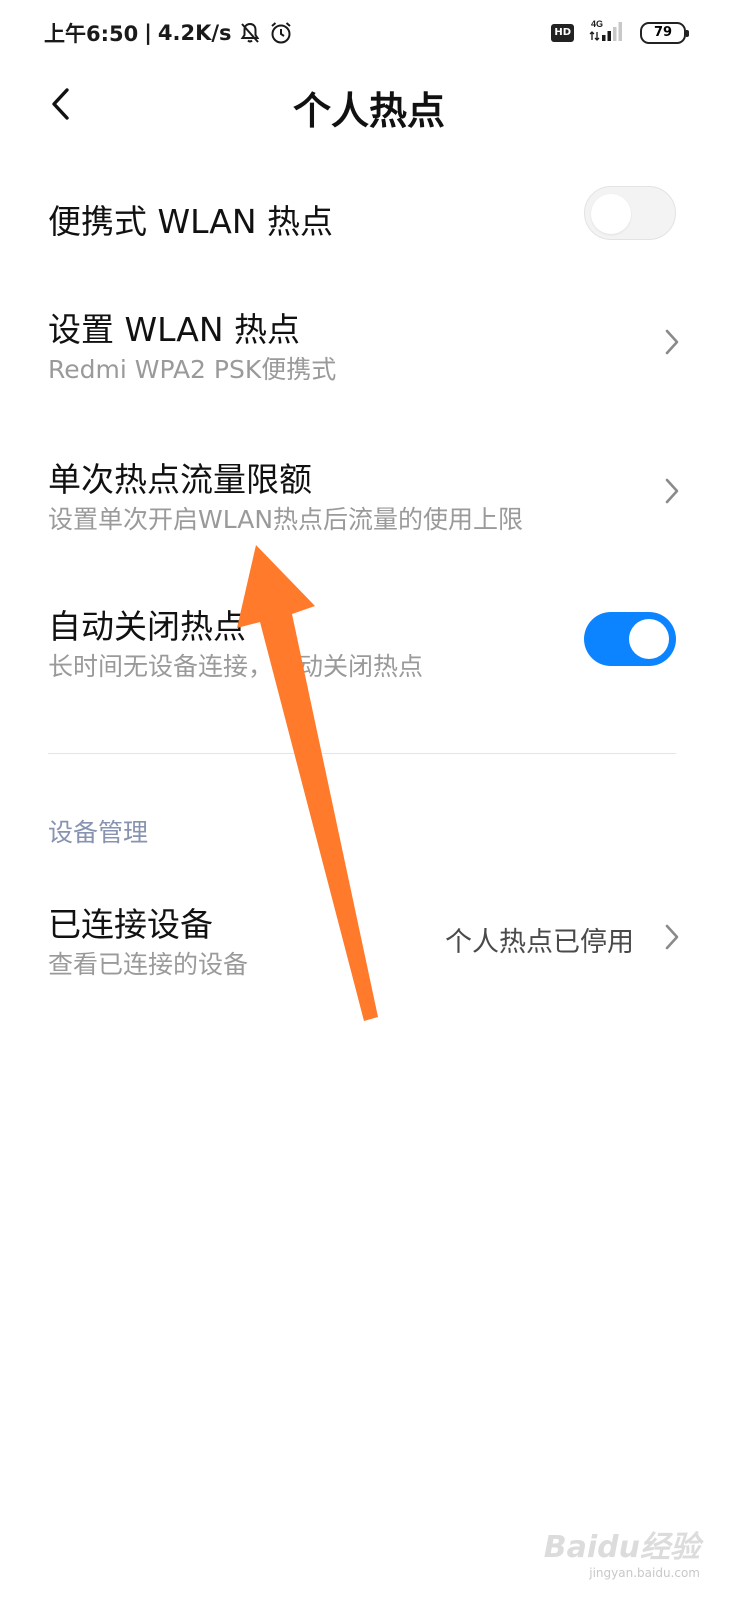 The image size is (738, 1600). I want to click on data-limit-title: 单次热点流量限额, so click(180, 479).